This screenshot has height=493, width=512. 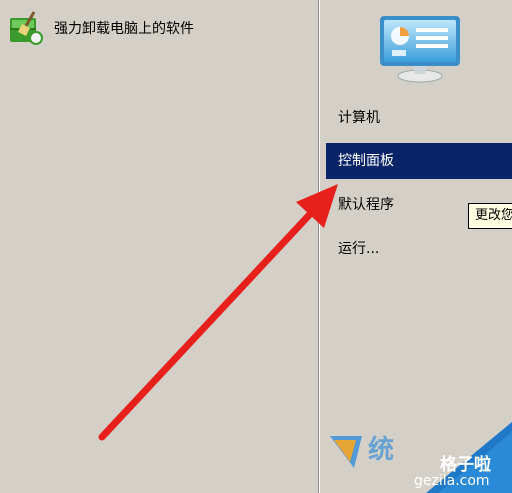 What do you see at coordinates (452, 481) in the screenshot?
I see `watermark-url: gezila.com` at bounding box center [452, 481].